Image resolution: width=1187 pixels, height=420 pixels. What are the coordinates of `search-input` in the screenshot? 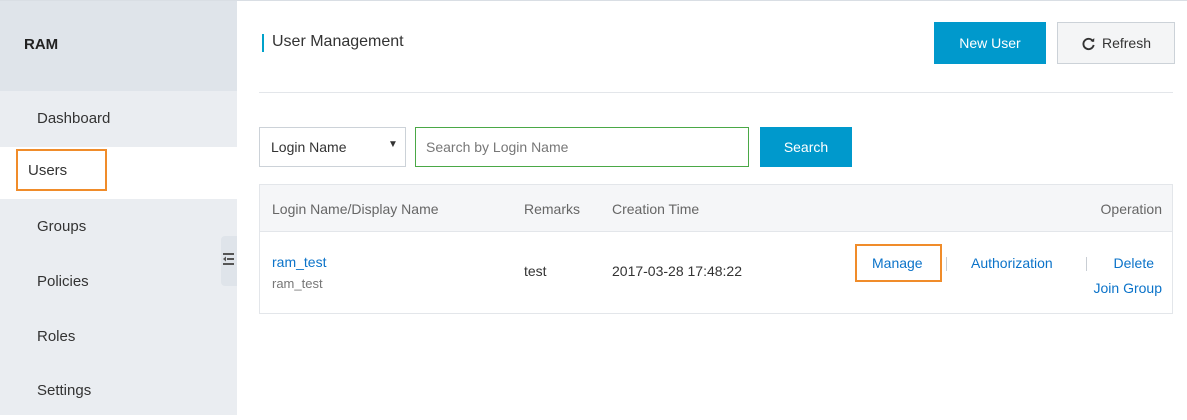 It's located at (582, 147).